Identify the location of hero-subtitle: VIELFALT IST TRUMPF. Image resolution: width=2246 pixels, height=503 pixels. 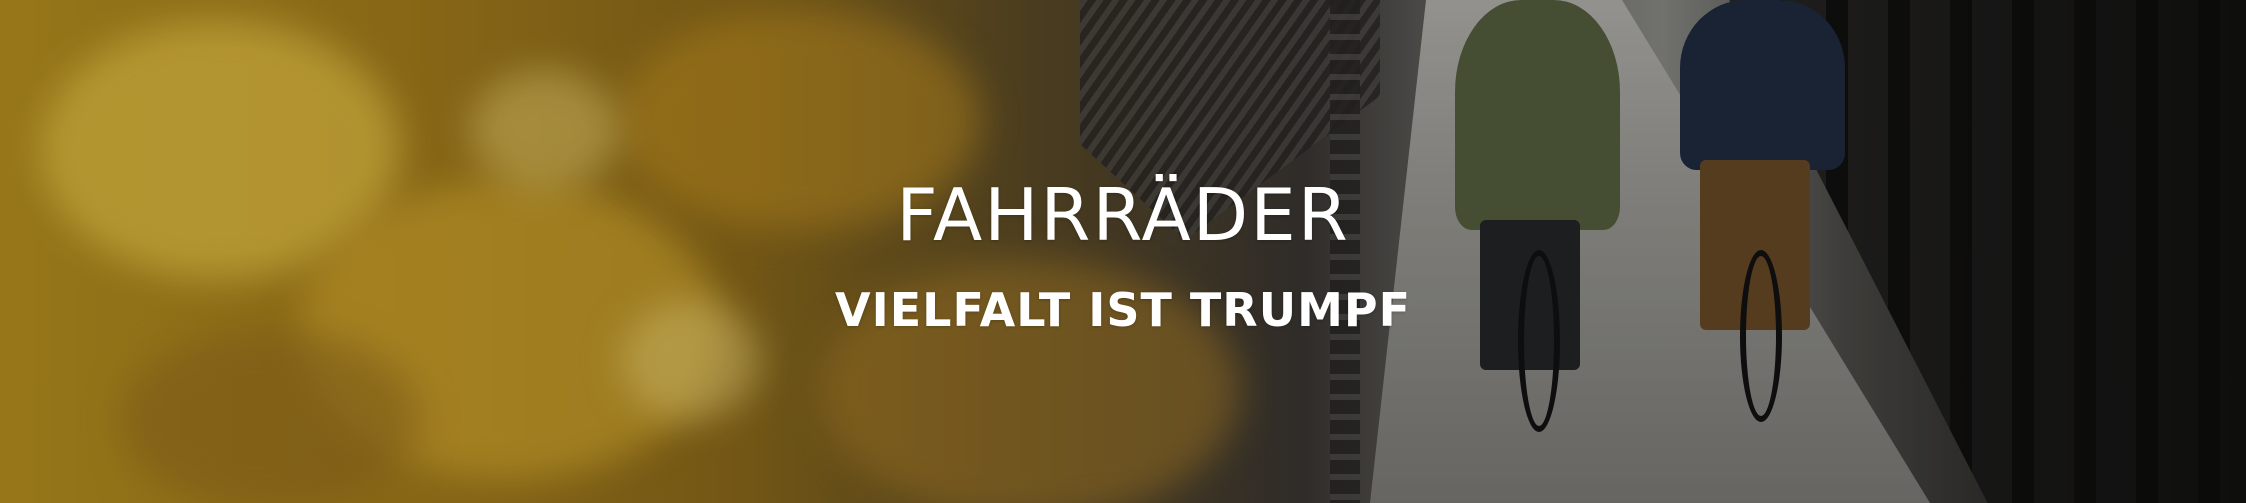
(1123, 310).